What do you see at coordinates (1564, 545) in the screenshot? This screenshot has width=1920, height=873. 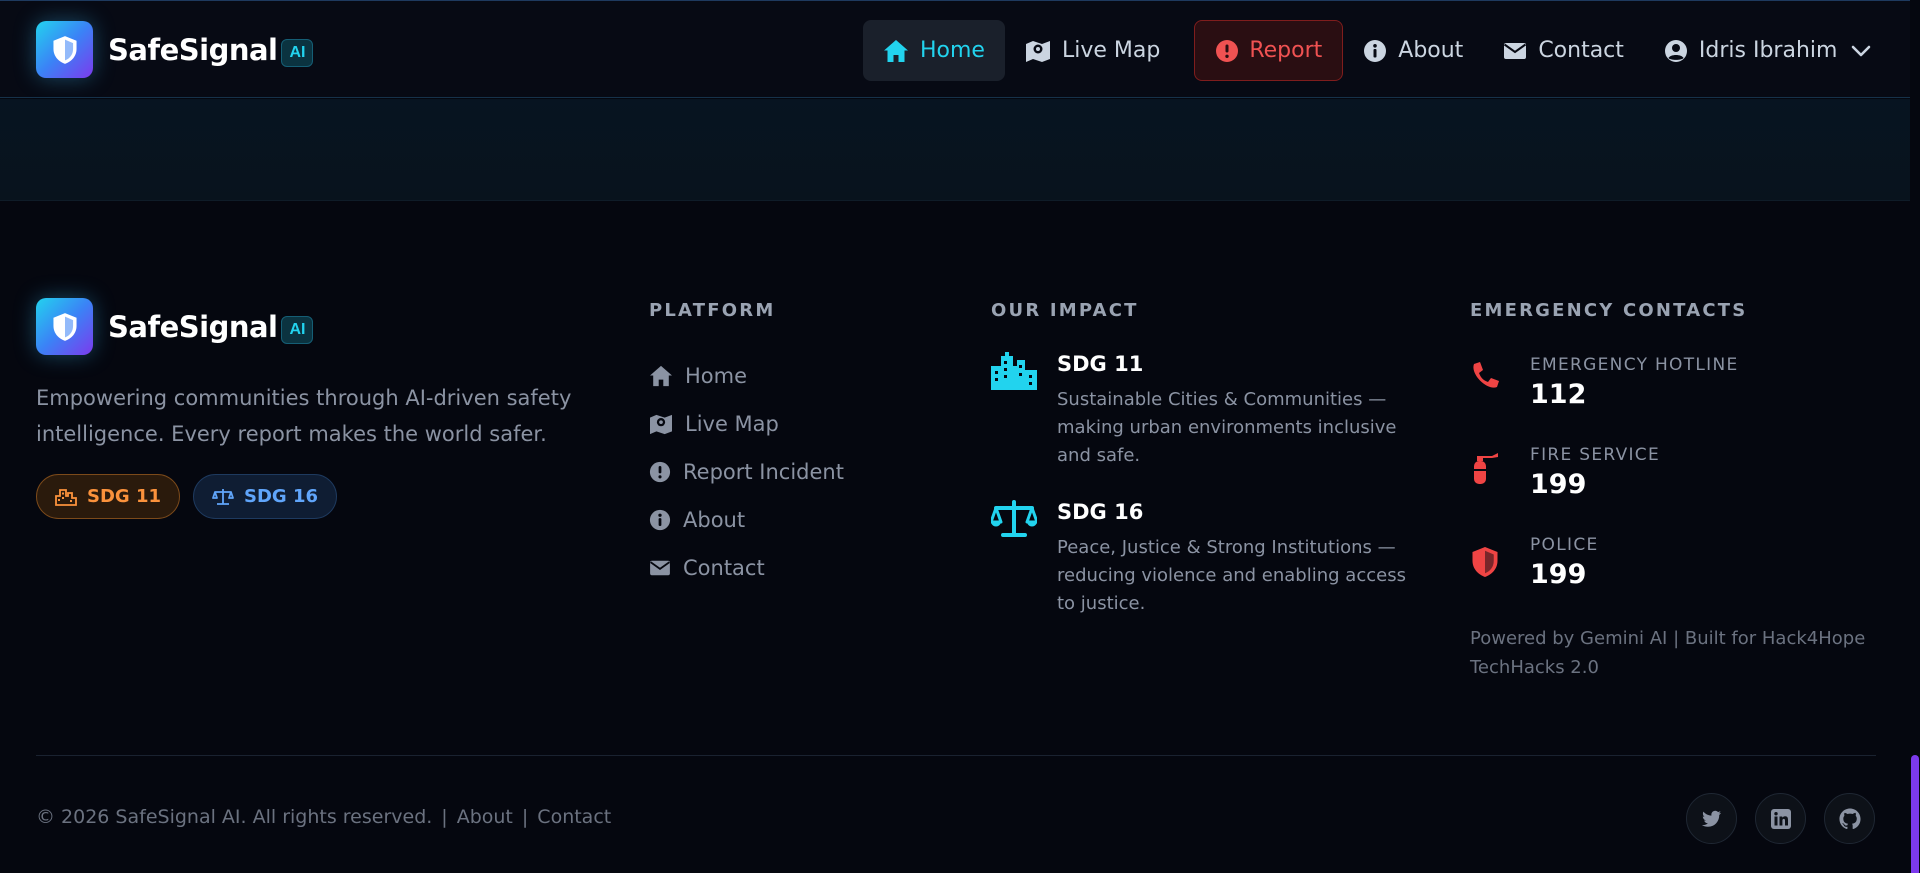 I see `emergency-label: POLICE` at bounding box center [1564, 545].